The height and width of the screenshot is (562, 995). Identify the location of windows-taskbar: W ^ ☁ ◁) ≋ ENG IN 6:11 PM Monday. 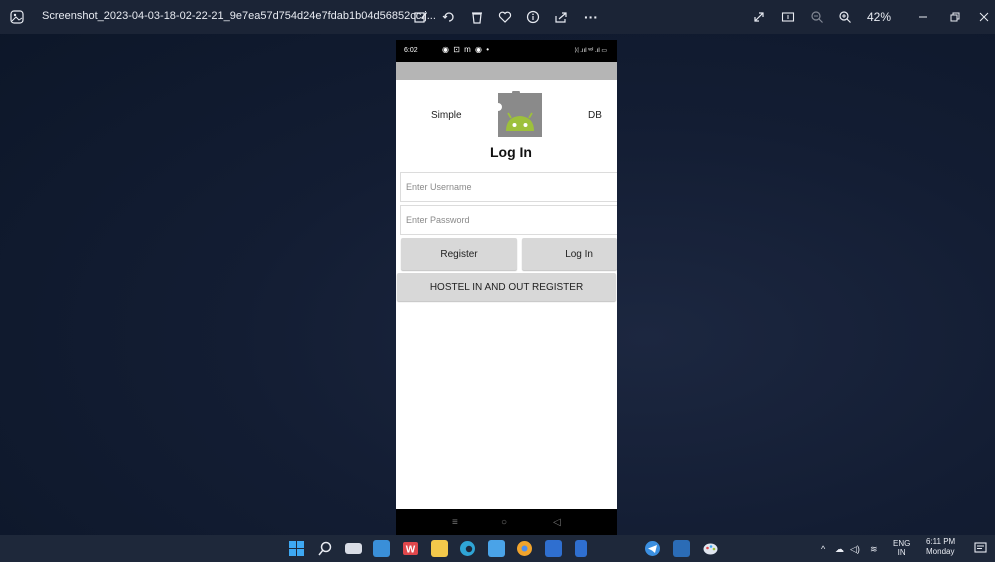
(497, 548).